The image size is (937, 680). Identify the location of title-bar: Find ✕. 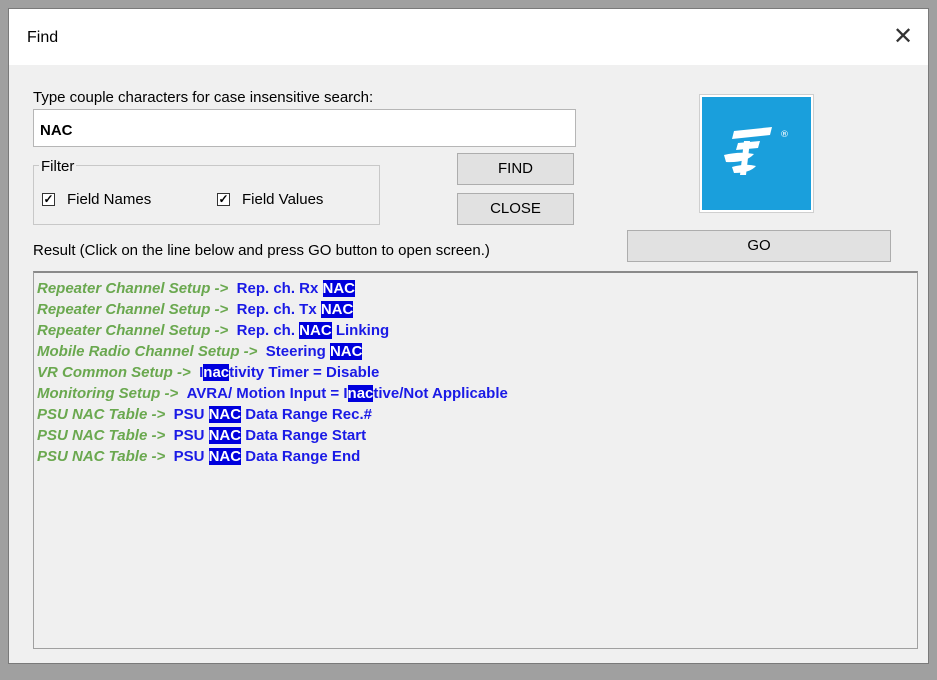
(468, 37).